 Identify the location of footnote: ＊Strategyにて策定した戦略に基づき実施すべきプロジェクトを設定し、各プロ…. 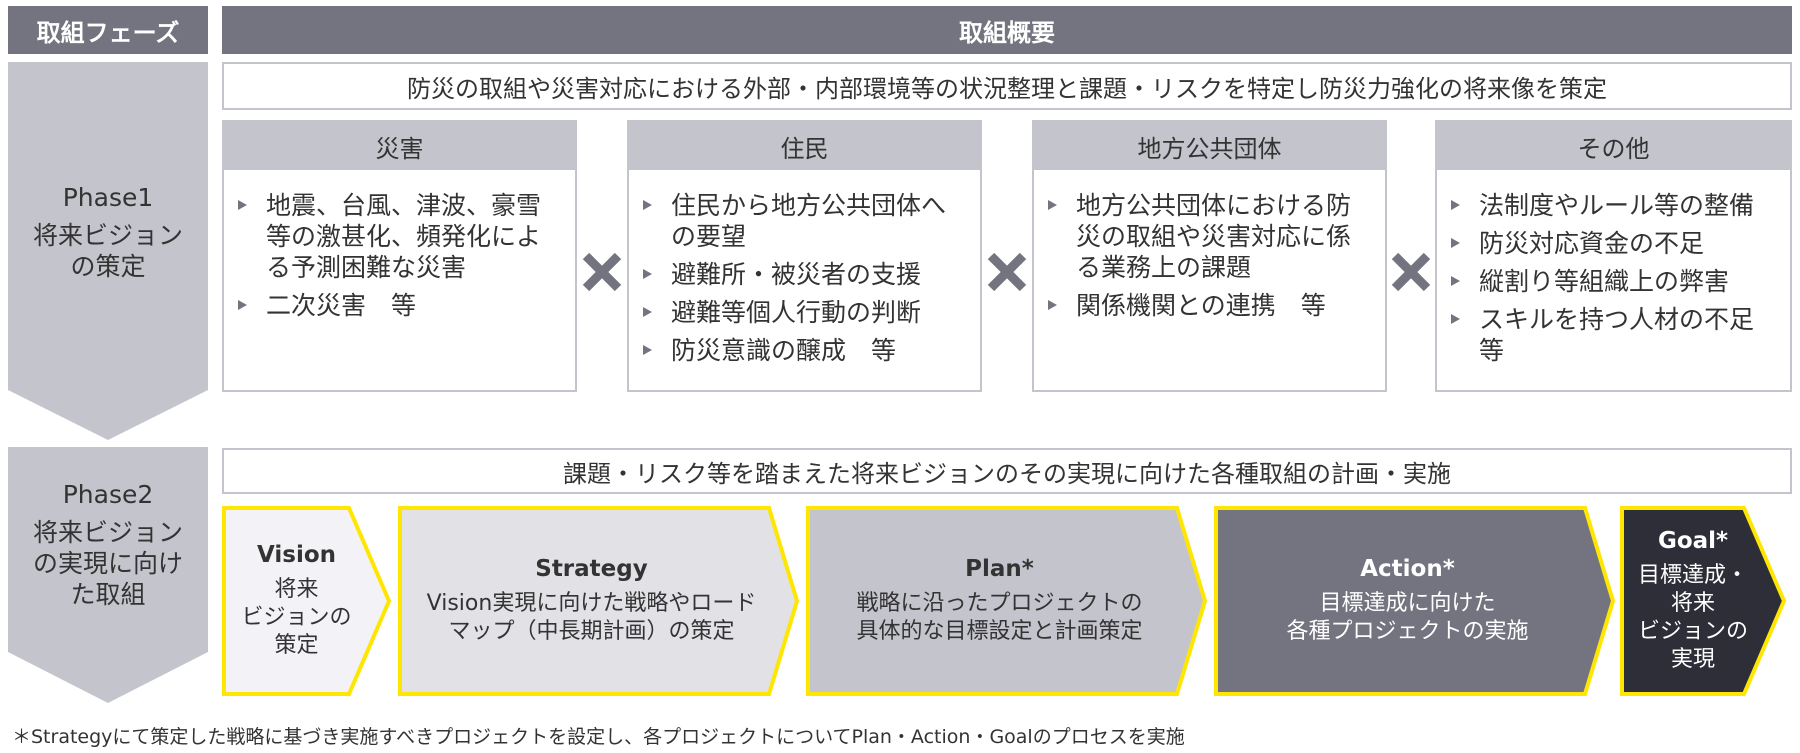
(598, 737).